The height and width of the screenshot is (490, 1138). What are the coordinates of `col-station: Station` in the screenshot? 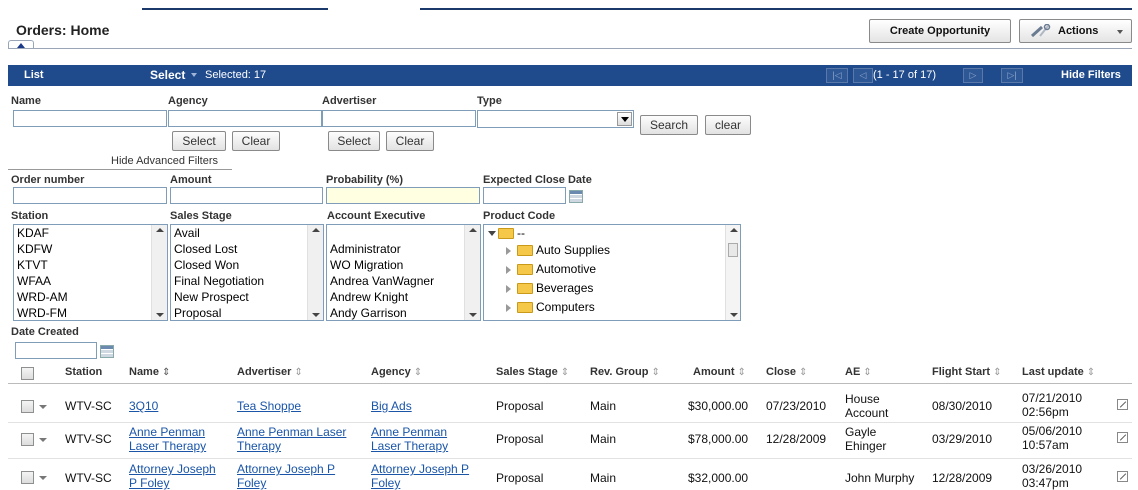 It's located at (83, 372).